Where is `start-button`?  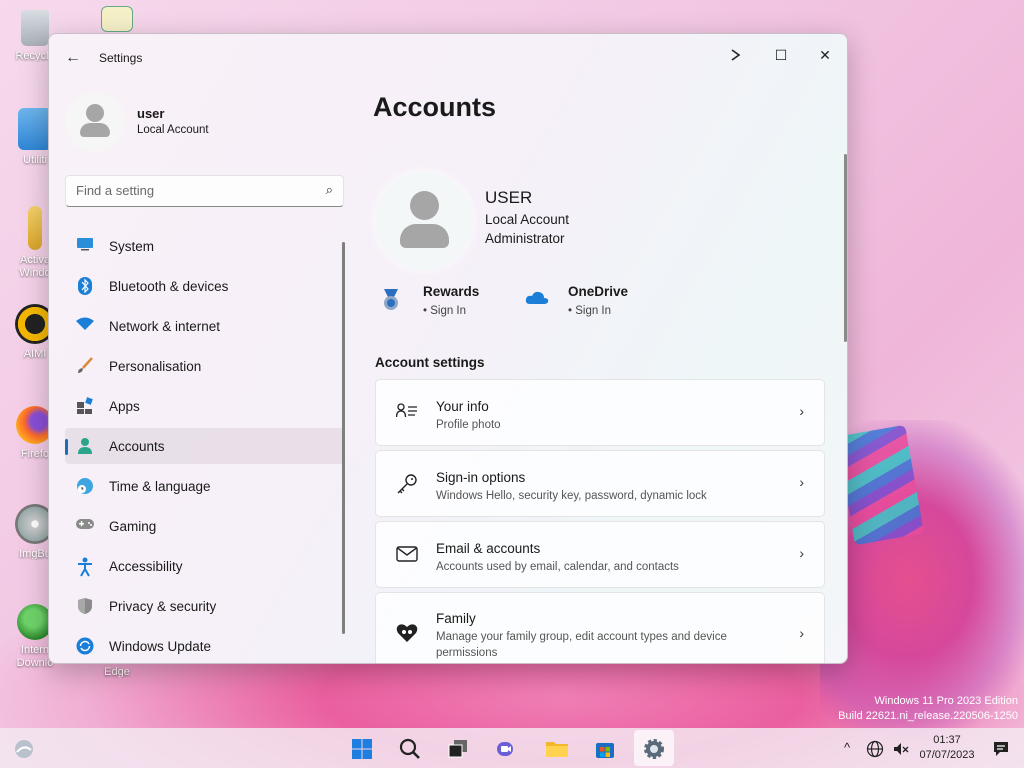
start-button is located at coordinates (362, 748).